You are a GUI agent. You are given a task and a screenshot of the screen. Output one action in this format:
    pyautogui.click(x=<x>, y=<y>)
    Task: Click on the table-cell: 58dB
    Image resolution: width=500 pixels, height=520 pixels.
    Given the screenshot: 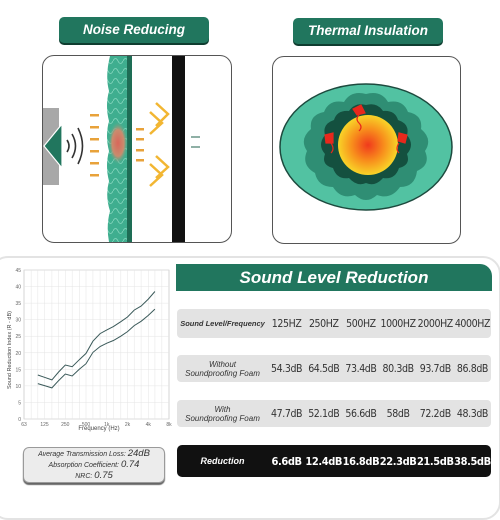 What is the action you would take?
    pyautogui.click(x=398, y=413)
    